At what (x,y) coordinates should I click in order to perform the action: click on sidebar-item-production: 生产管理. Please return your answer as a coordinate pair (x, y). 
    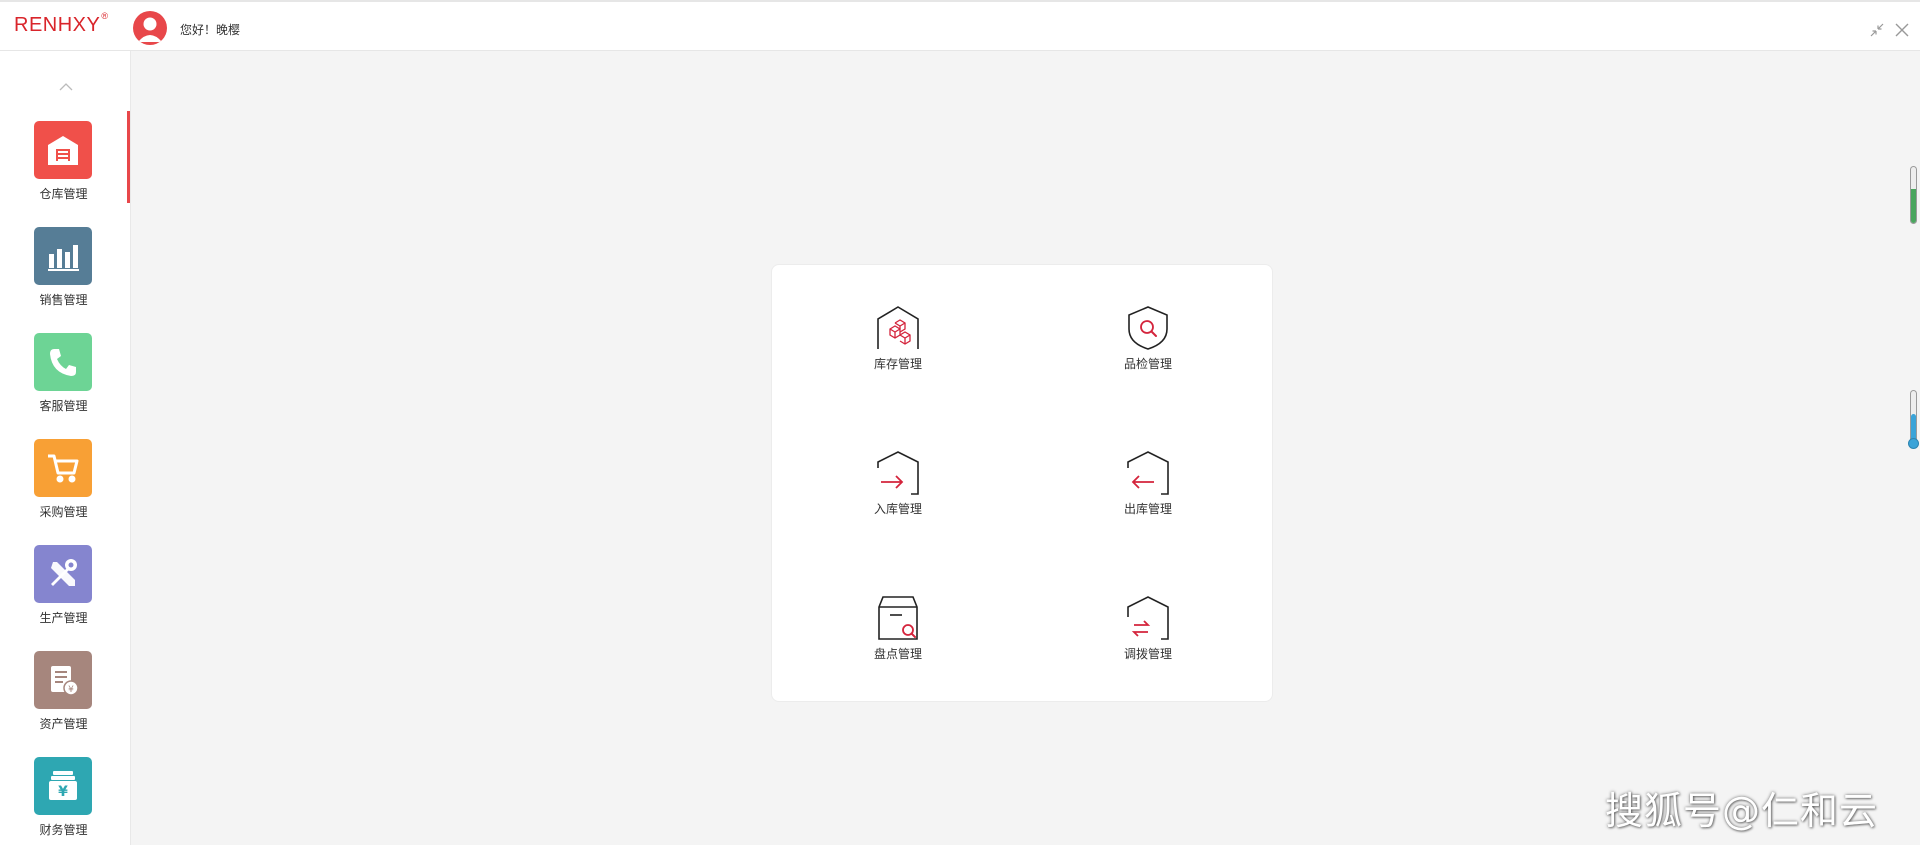
    Looking at the image, I should click on (63, 595).